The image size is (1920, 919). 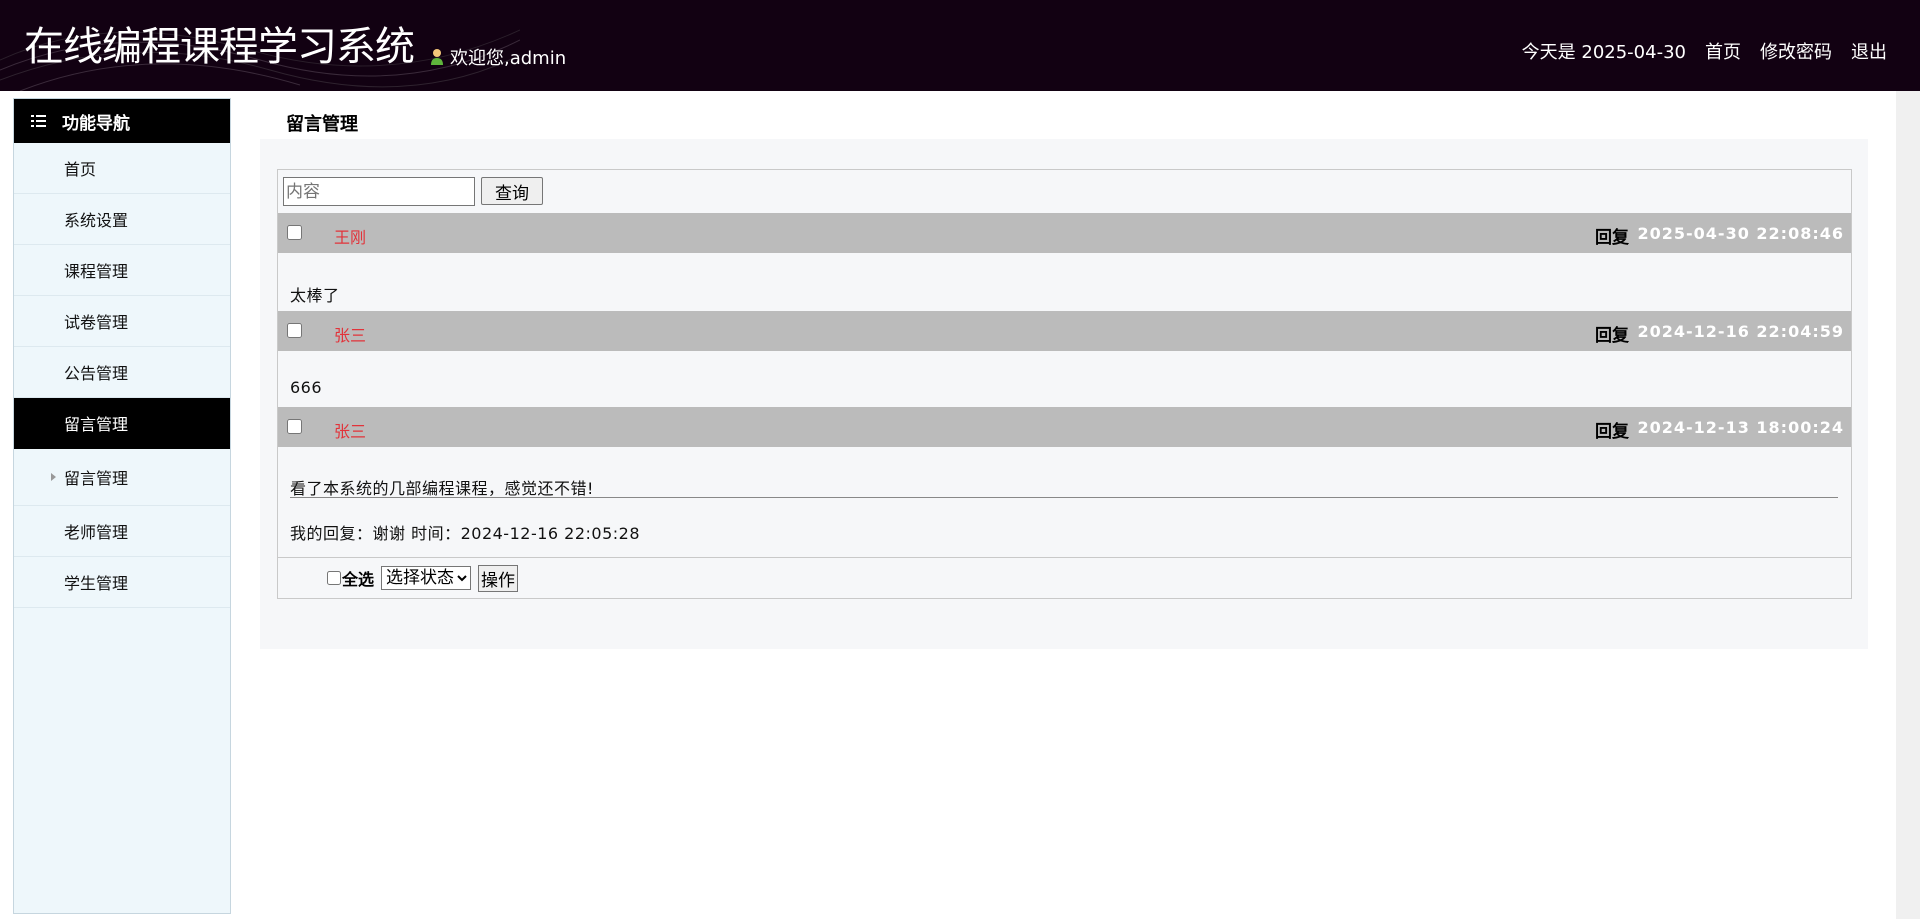 What do you see at coordinates (122, 531) in the screenshot?
I see `sidebar-item-teacher-management: 老师管理` at bounding box center [122, 531].